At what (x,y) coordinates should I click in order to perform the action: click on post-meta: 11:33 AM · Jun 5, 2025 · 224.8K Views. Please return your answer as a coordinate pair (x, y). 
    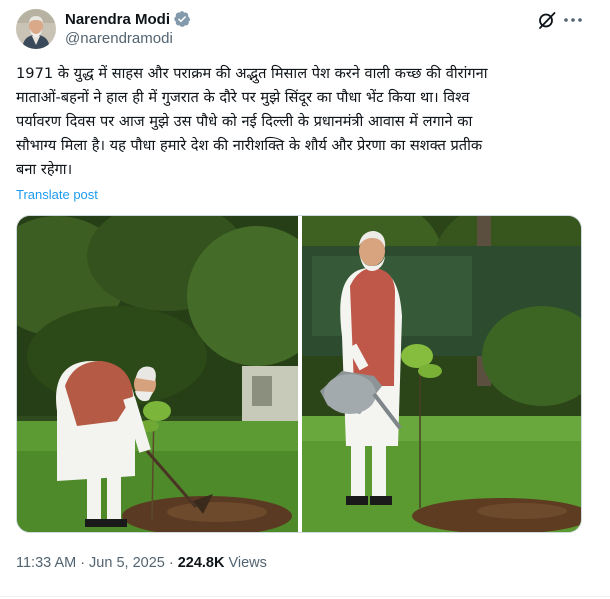
    Looking at the image, I should click on (141, 563).